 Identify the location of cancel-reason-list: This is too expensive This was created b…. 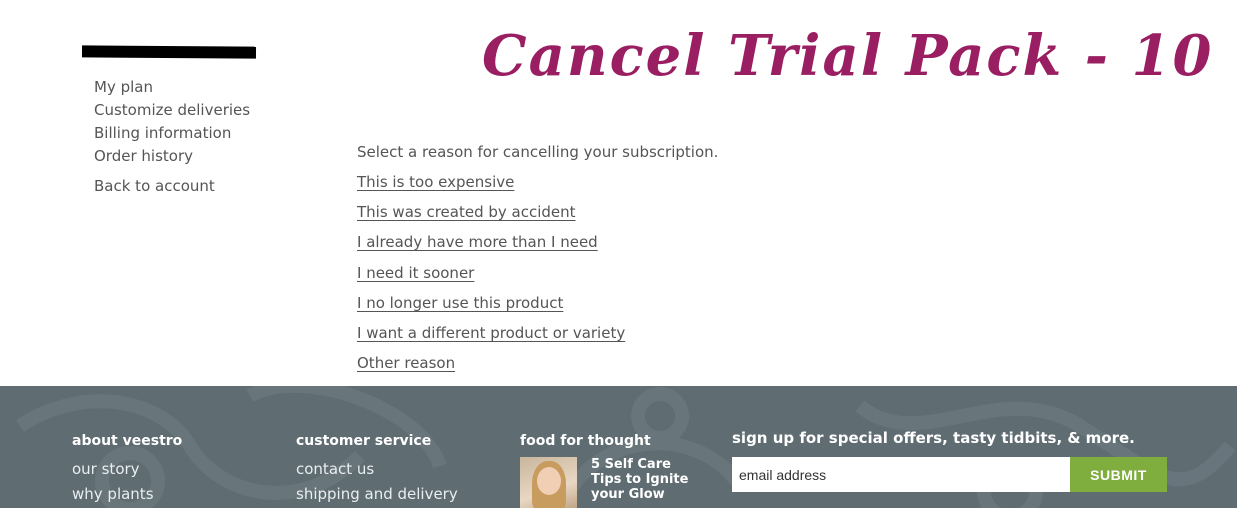
(491, 277).